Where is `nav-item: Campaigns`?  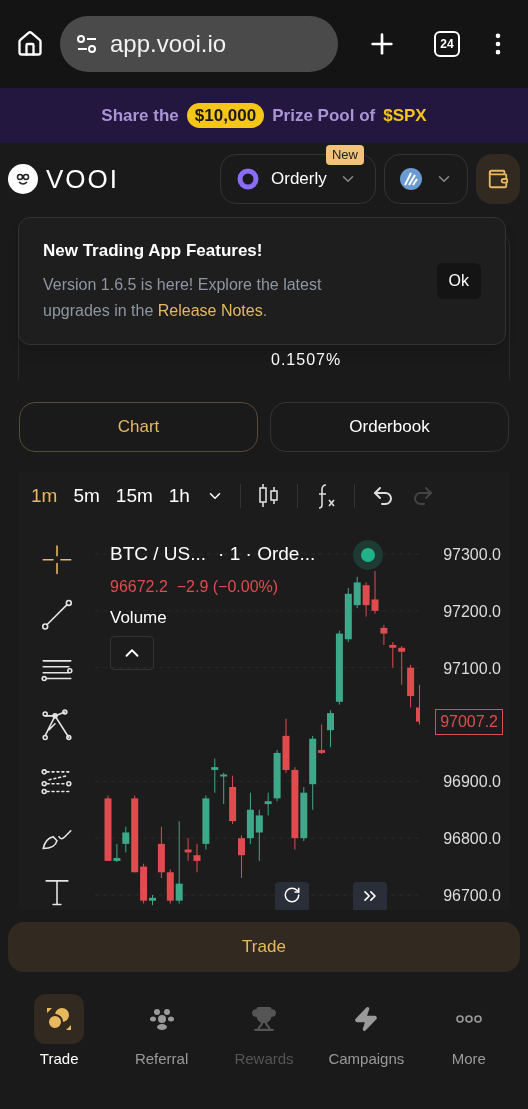
nav-item: Campaigns is located at coordinates (366, 1032).